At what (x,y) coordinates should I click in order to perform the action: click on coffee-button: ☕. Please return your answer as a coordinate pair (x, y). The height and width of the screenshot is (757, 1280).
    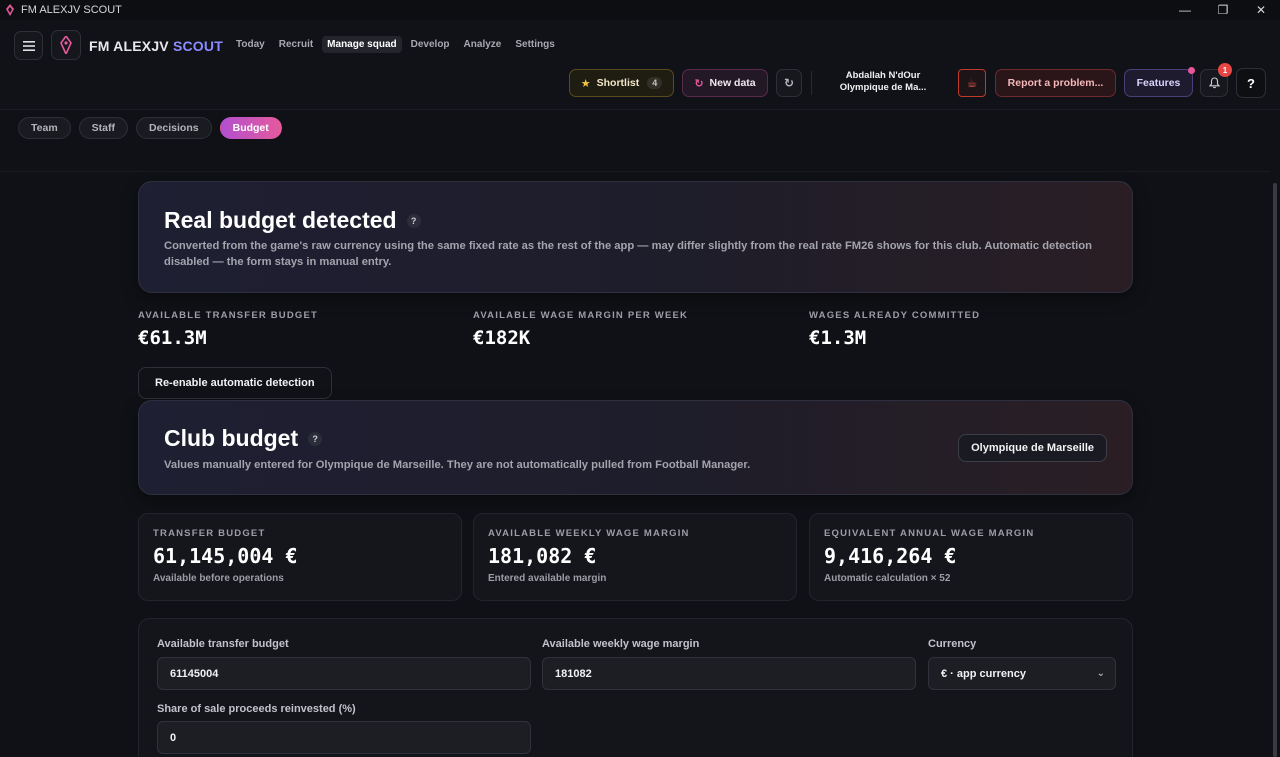
    Looking at the image, I should click on (972, 83).